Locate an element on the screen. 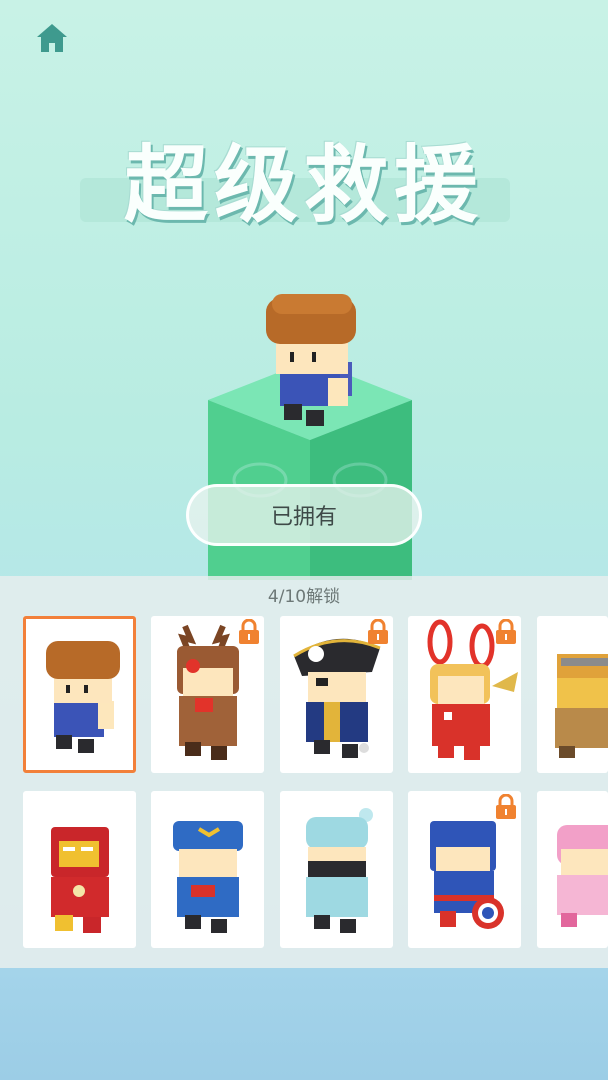 This screenshot has width=608, height=1080. owned-button: 已拥有 is located at coordinates (304, 515).